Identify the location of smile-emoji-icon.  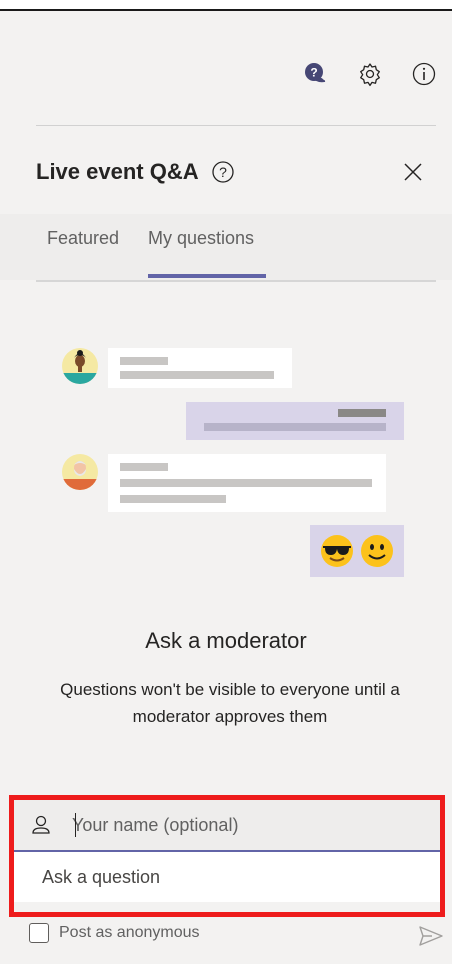
(377, 551).